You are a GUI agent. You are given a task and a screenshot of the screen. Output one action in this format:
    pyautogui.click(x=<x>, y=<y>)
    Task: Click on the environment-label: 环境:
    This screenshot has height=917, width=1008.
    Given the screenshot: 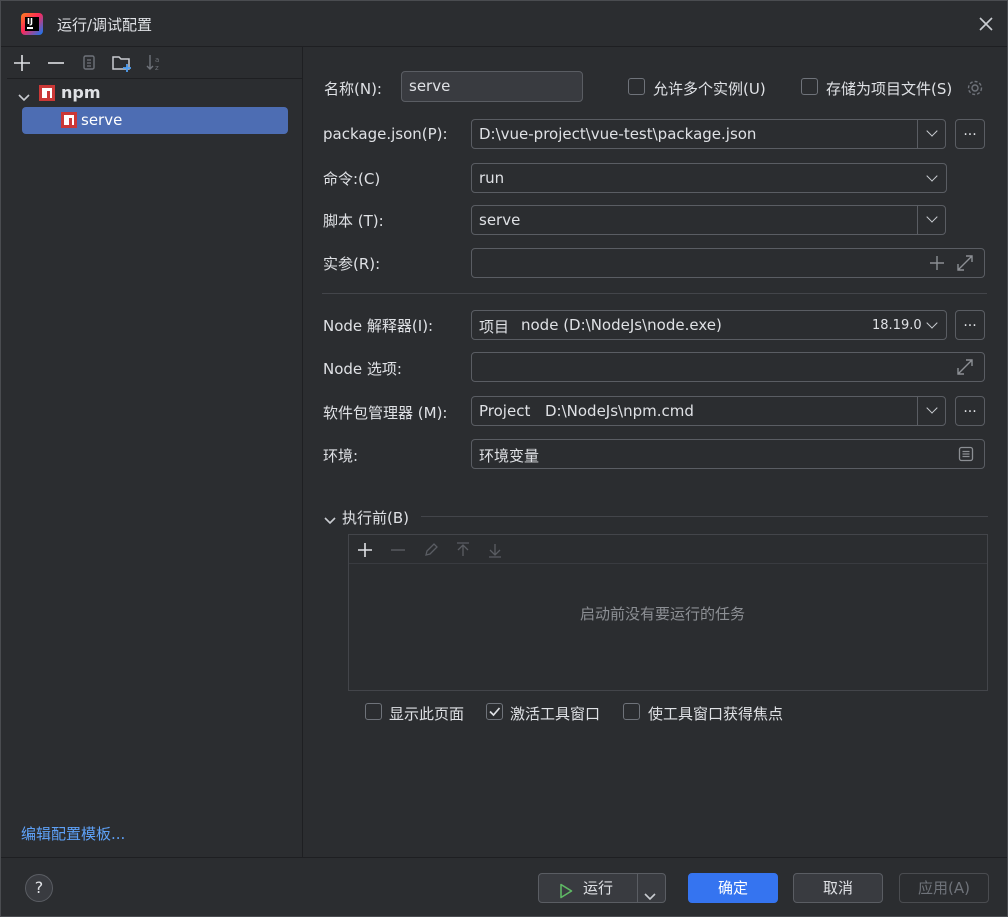 What is the action you would take?
    pyautogui.click(x=341, y=456)
    